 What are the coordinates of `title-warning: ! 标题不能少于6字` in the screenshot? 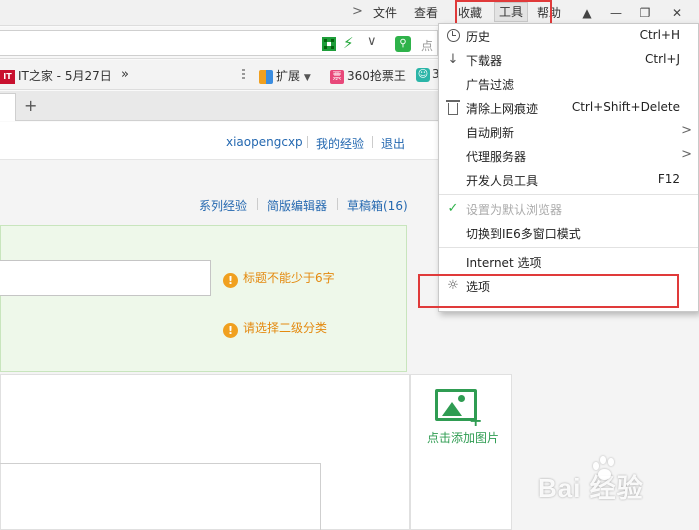 It's located at (279, 278).